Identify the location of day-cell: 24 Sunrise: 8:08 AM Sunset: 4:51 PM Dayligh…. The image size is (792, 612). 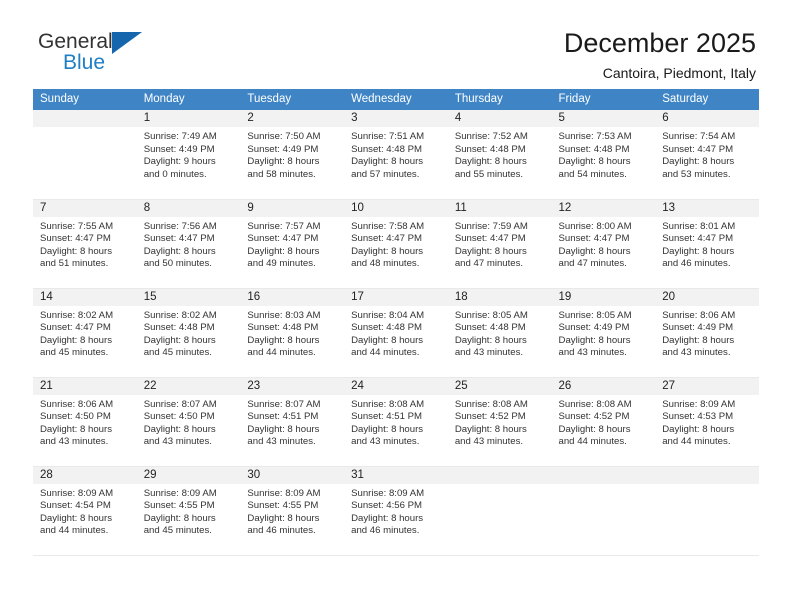
(396, 422).